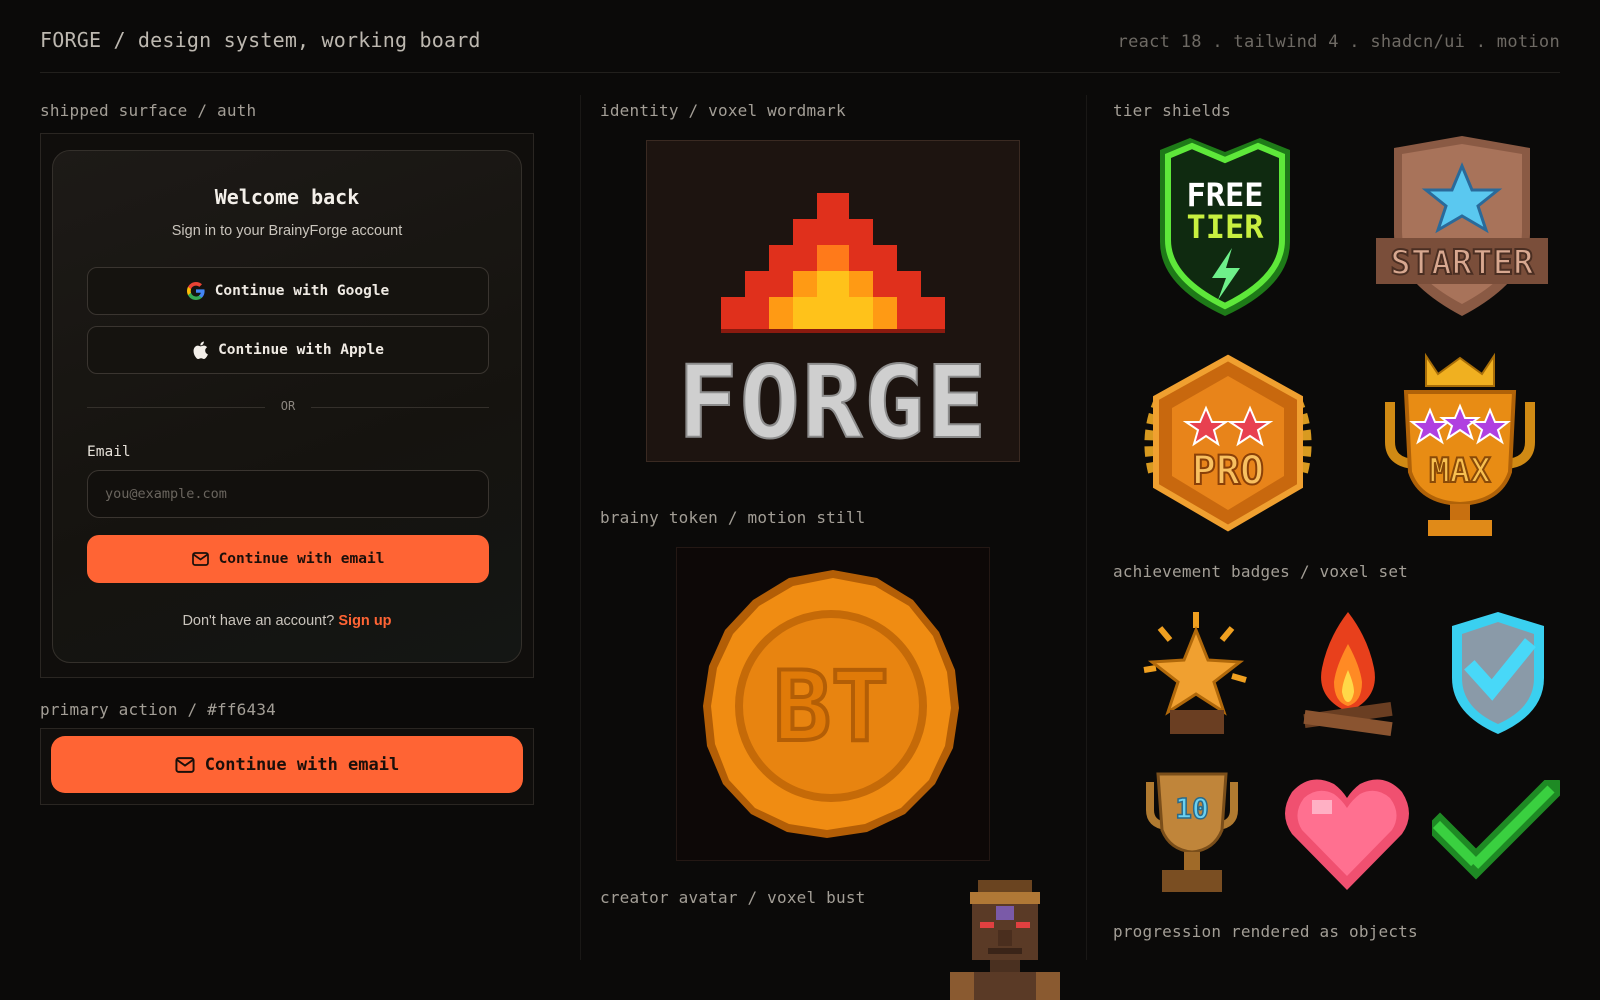  Describe the element at coordinates (1462, 263) in the screenshot. I see `svg-text: STARTER` at that location.